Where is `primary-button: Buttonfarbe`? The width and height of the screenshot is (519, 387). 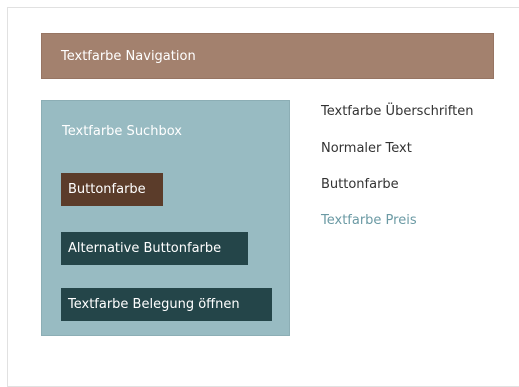
primary-button: Buttonfarbe is located at coordinates (112, 189).